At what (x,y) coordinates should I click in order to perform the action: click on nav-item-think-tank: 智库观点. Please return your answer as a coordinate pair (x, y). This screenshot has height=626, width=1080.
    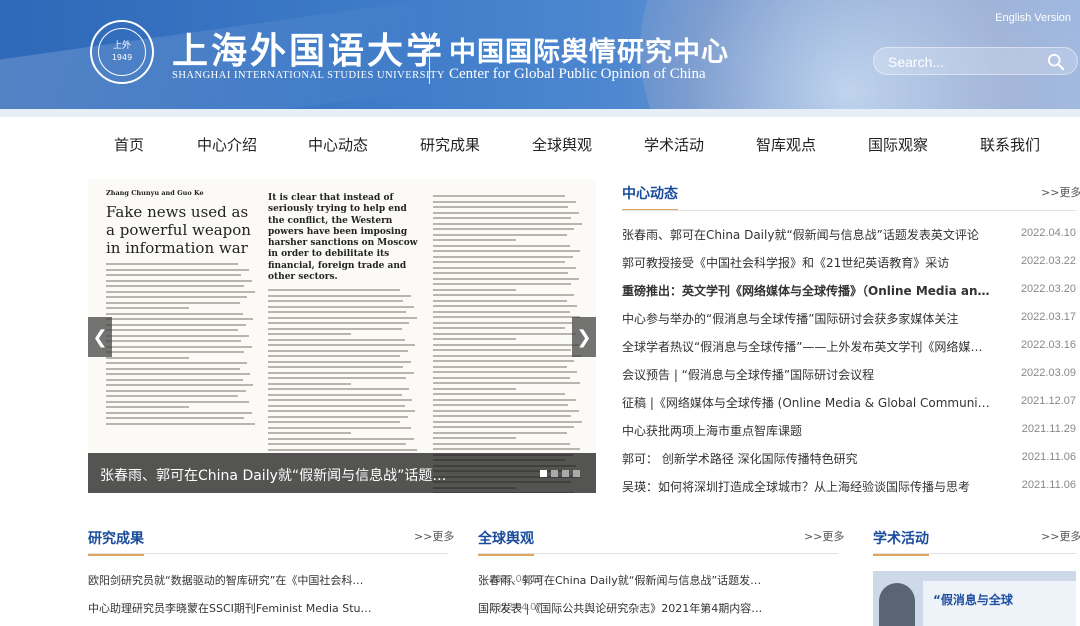
    Looking at the image, I should click on (786, 144).